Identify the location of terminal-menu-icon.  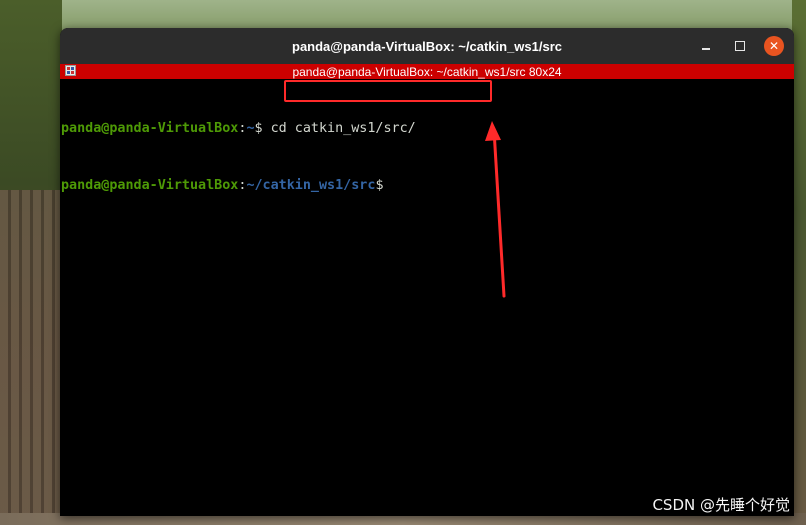
(70, 70).